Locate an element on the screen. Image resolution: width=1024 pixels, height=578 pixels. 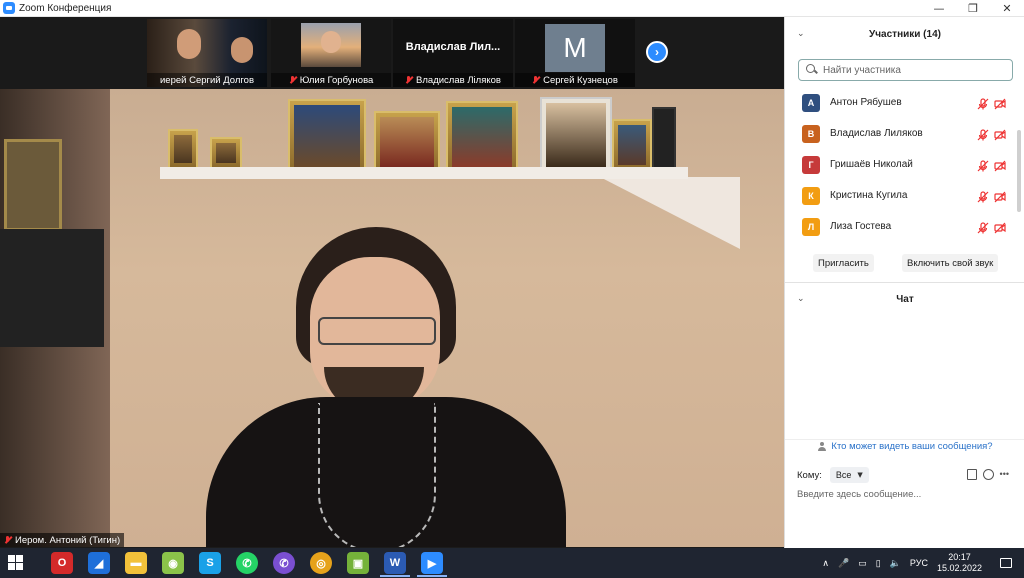
chain is located at coordinates (377, 475).